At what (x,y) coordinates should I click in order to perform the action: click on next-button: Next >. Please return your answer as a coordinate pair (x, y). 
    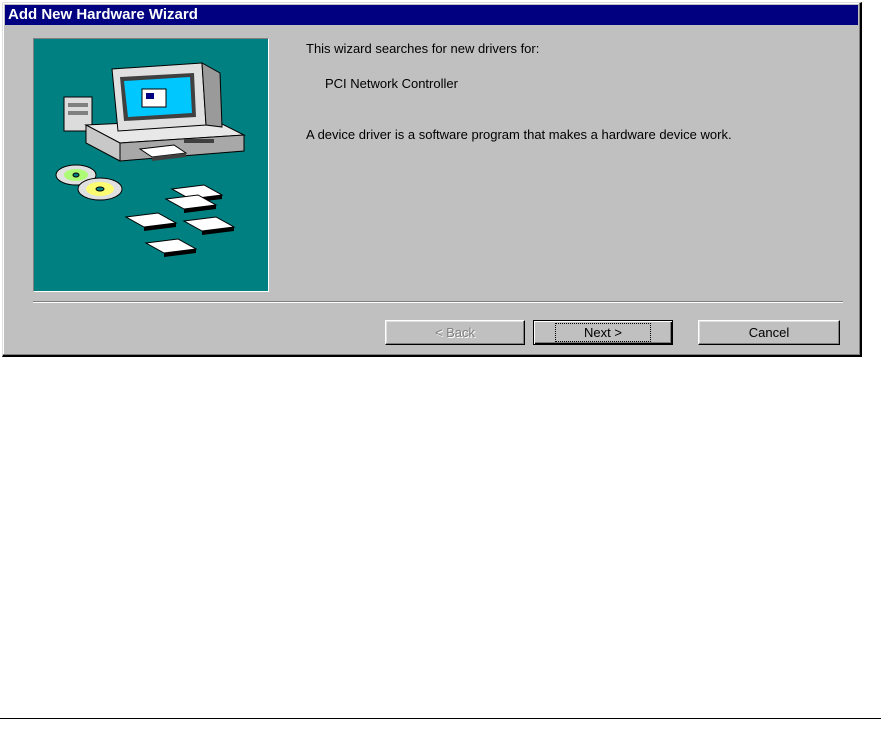
    Looking at the image, I should click on (603, 332).